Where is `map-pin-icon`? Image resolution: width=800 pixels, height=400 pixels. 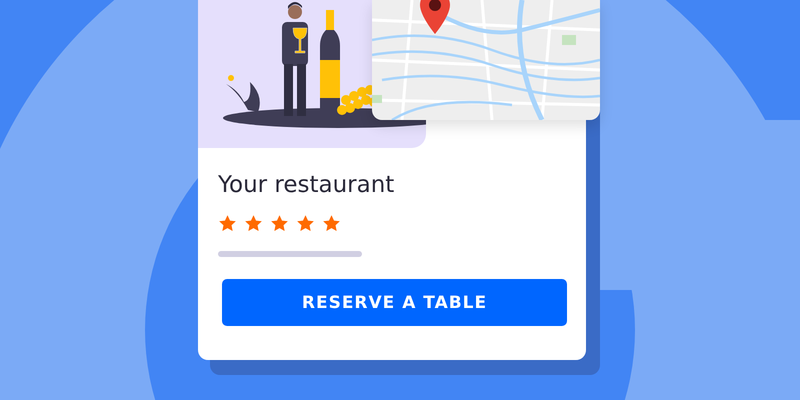
map-pin-icon is located at coordinates (435, 17).